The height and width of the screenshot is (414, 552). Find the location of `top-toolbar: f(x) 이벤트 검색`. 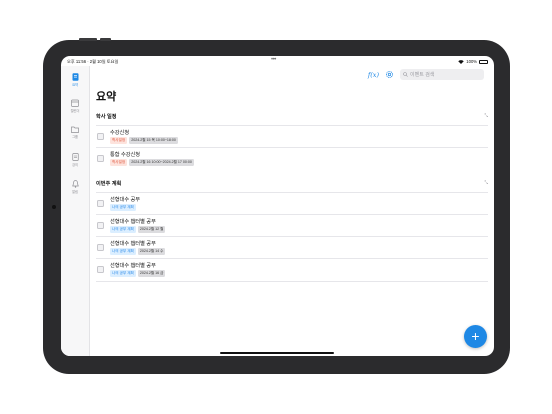

top-toolbar: f(x) 이벤트 검색 is located at coordinates (426, 74).